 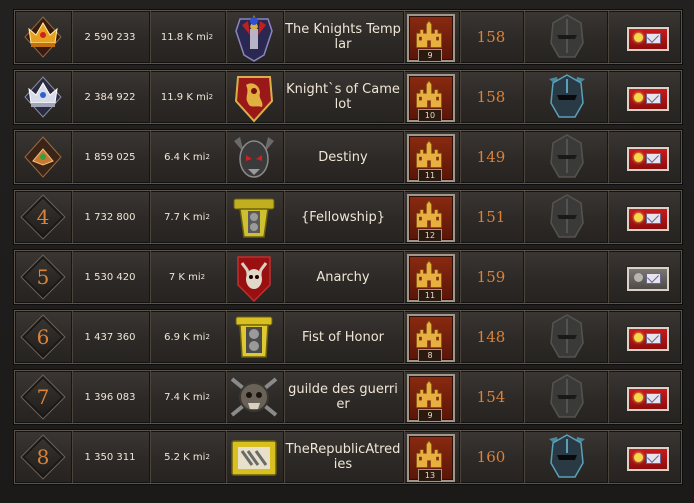 I want to click on clan-area: 7.7 K mi 2, so click(x=187, y=217).